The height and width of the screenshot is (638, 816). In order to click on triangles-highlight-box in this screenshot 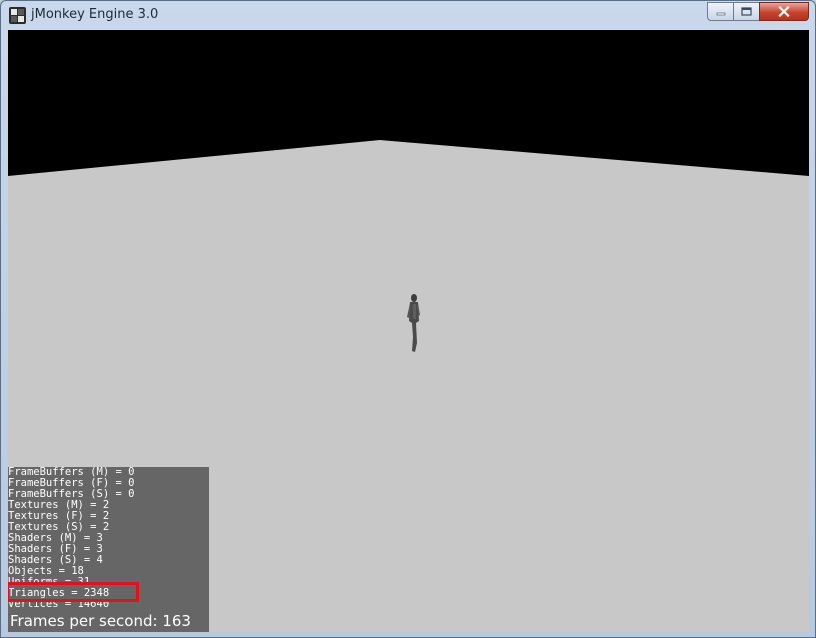, I will do `click(73, 592)`.